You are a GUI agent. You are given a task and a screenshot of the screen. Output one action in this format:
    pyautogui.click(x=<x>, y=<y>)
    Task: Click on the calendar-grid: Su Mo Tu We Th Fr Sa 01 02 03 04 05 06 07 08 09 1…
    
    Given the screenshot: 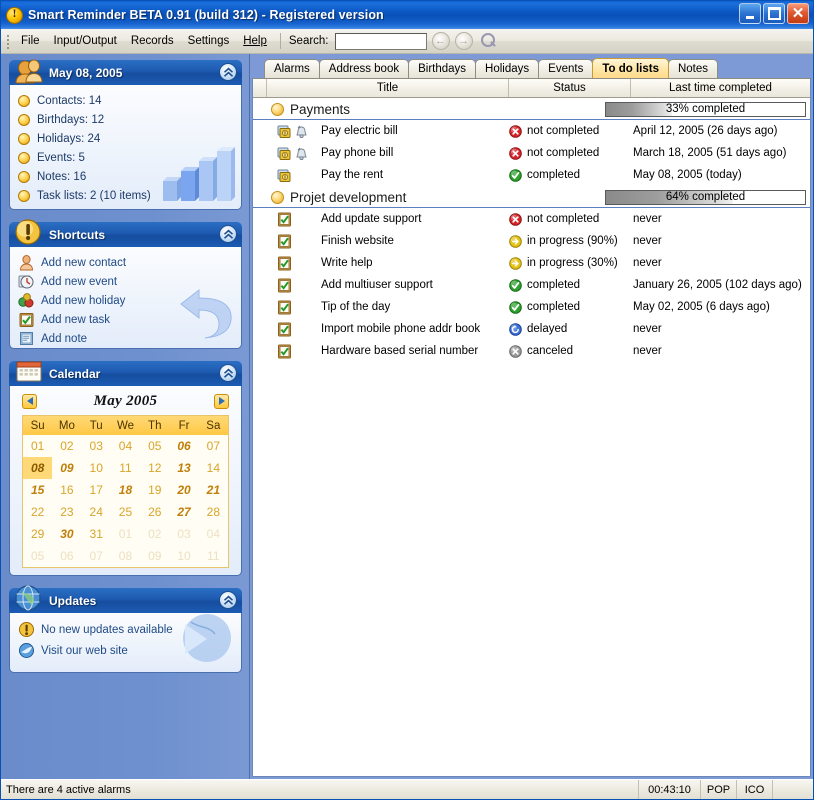 What is the action you would take?
    pyautogui.click(x=125, y=491)
    